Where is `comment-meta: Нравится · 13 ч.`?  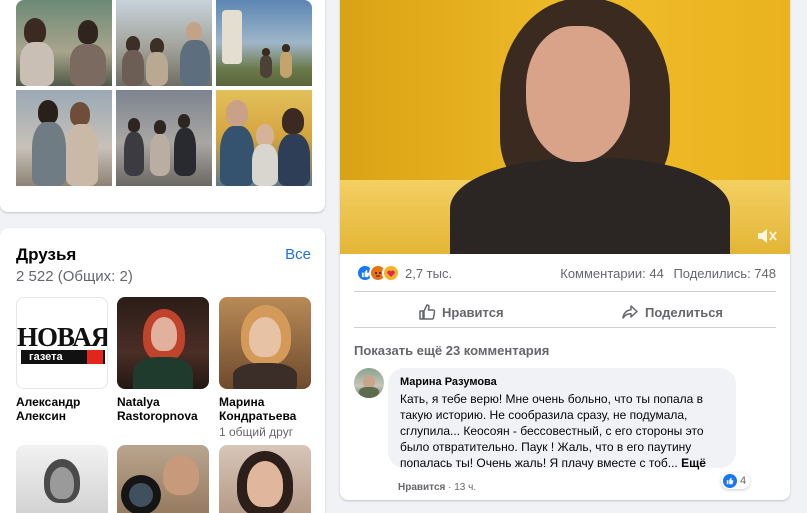 comment-meta: Нравится · 13 ч. is located at coordinates (437, 487).